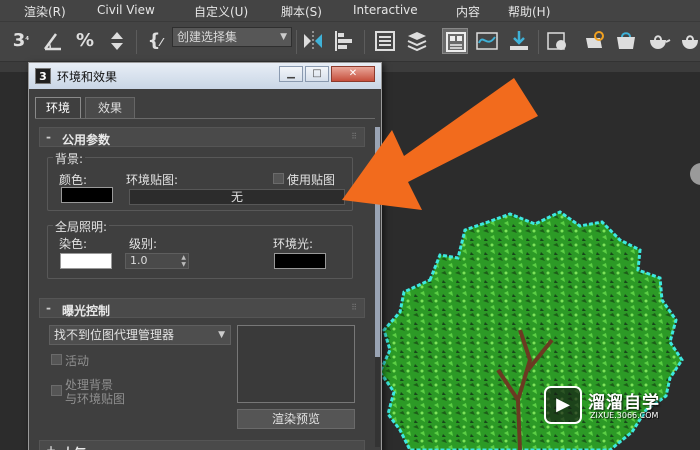  What do you see at coordinates (73, 180) in the screenshot?
I see `bg-color-label: 颜色:` at bounding box center [73, 180].